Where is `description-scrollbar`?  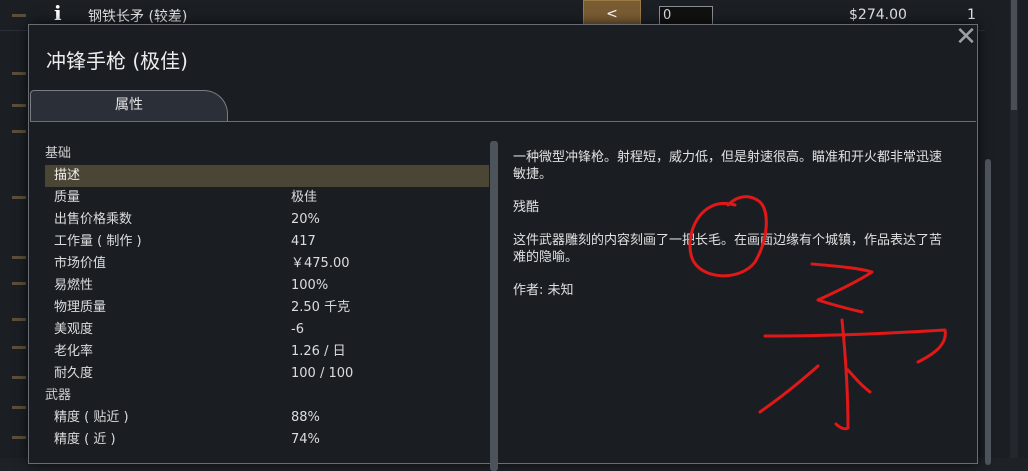 description-scrollbar is located at coordinates (988, 312).